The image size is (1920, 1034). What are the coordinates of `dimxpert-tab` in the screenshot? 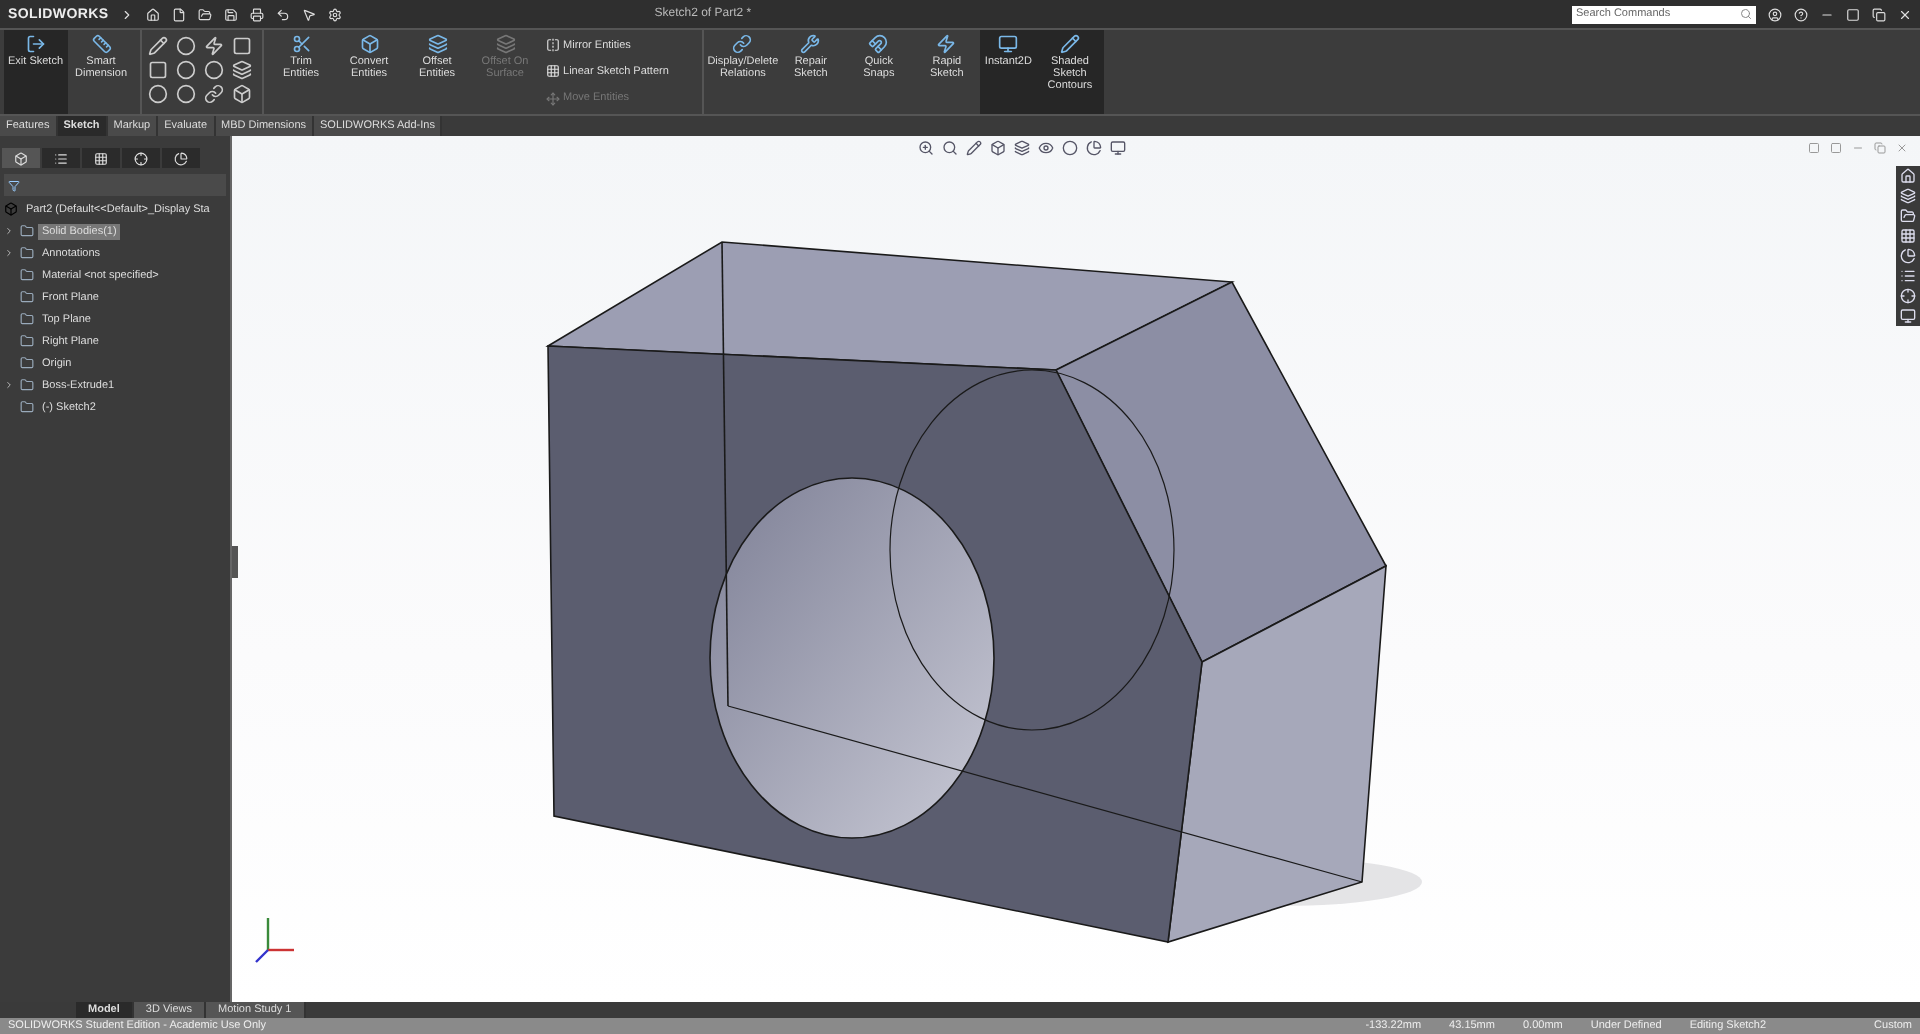 It's located at (141, 158).